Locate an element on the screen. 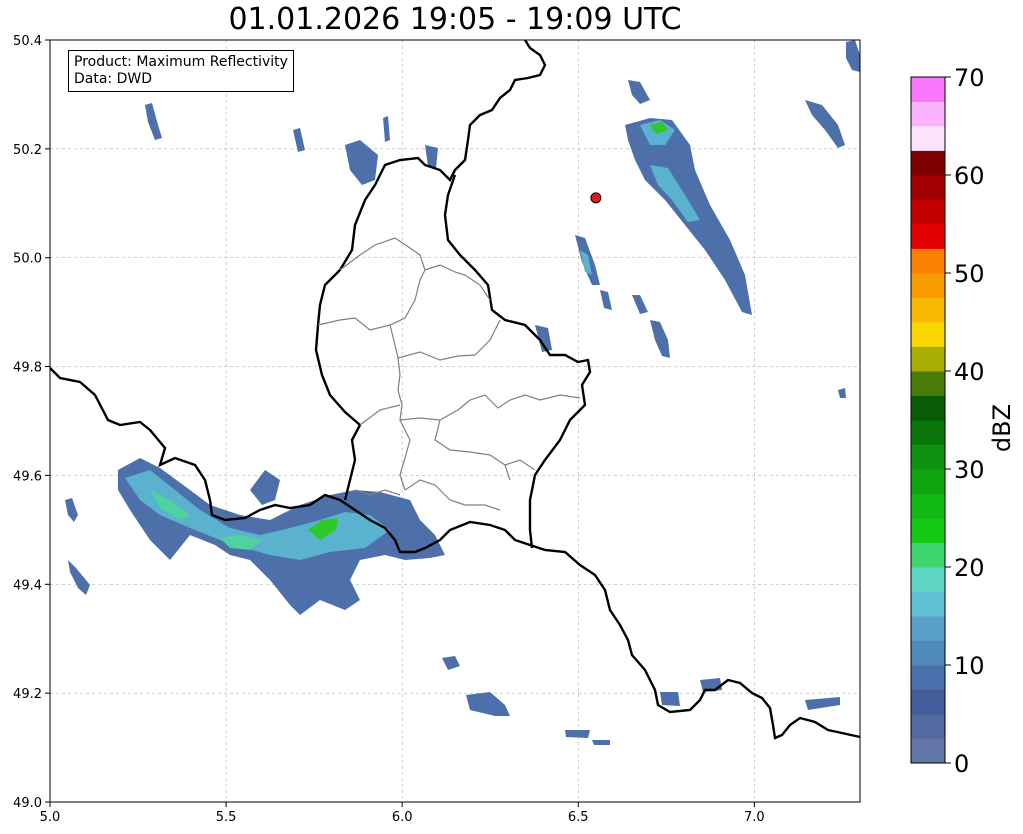  echo-nw1 is located at coordinates (361, 162).